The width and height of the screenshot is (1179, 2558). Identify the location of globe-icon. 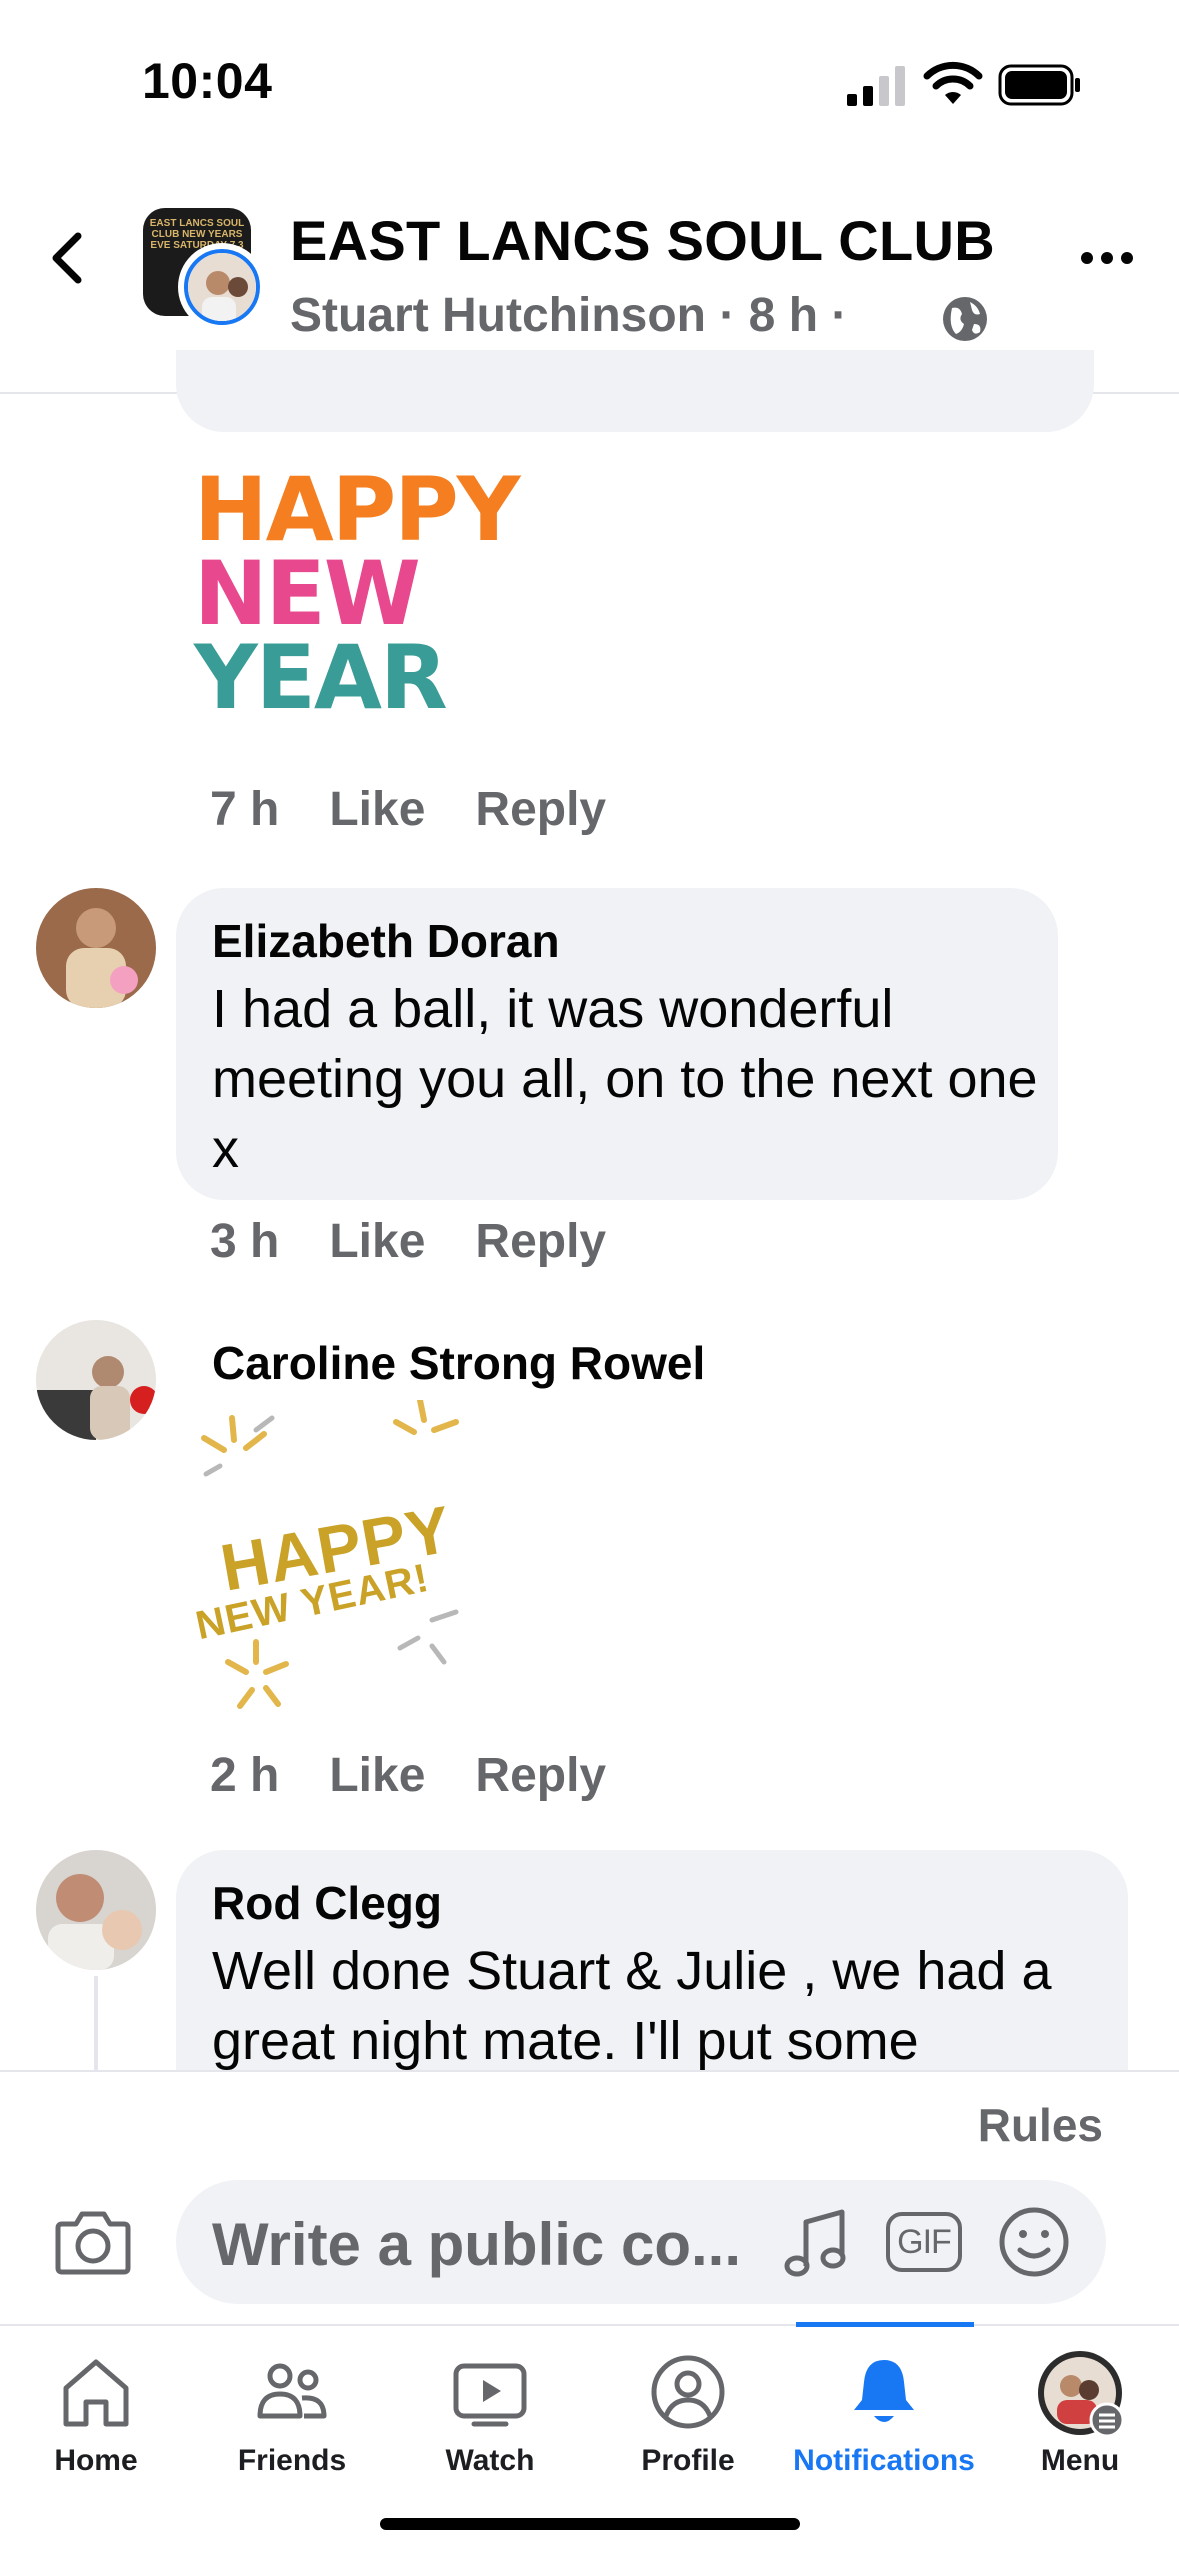
(965, 319).